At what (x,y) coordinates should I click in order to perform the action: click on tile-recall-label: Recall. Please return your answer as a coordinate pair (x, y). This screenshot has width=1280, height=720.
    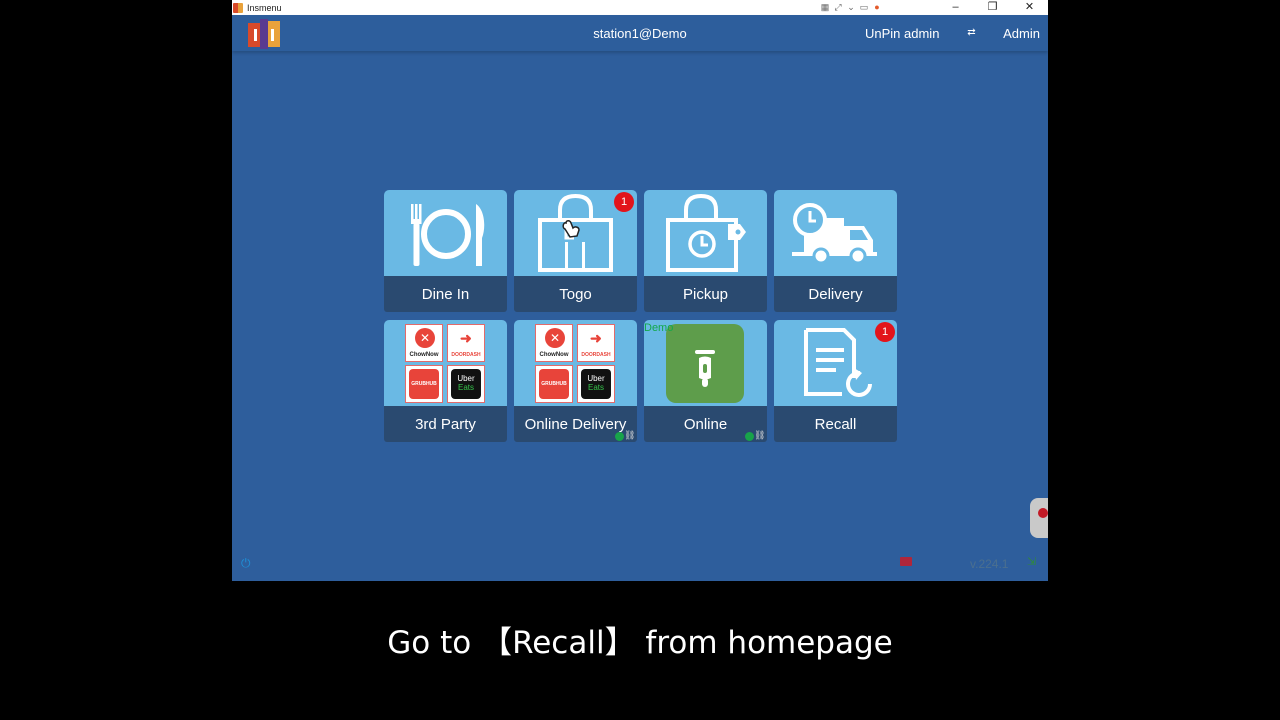
    Looking at the image, I should click on (835, 424).